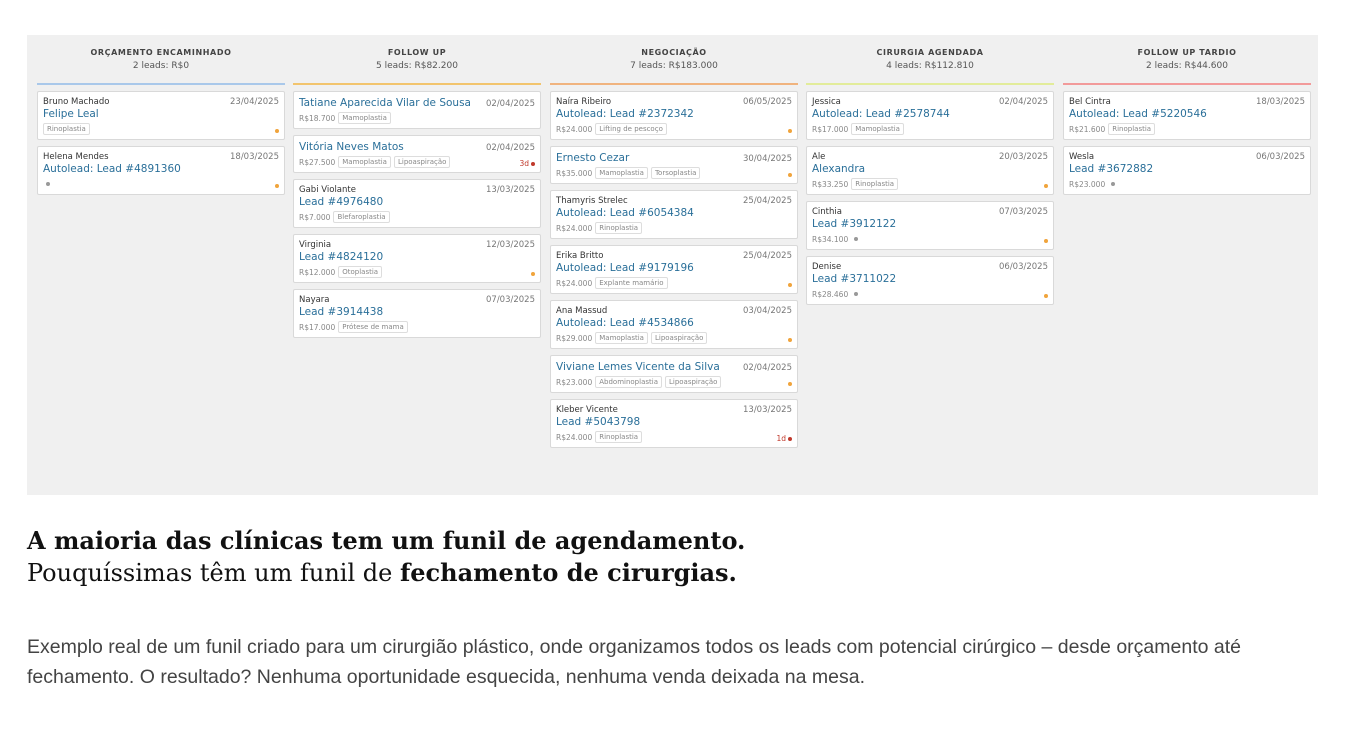  I want to click on card-date: 06/05/2025, so click(767, 102).